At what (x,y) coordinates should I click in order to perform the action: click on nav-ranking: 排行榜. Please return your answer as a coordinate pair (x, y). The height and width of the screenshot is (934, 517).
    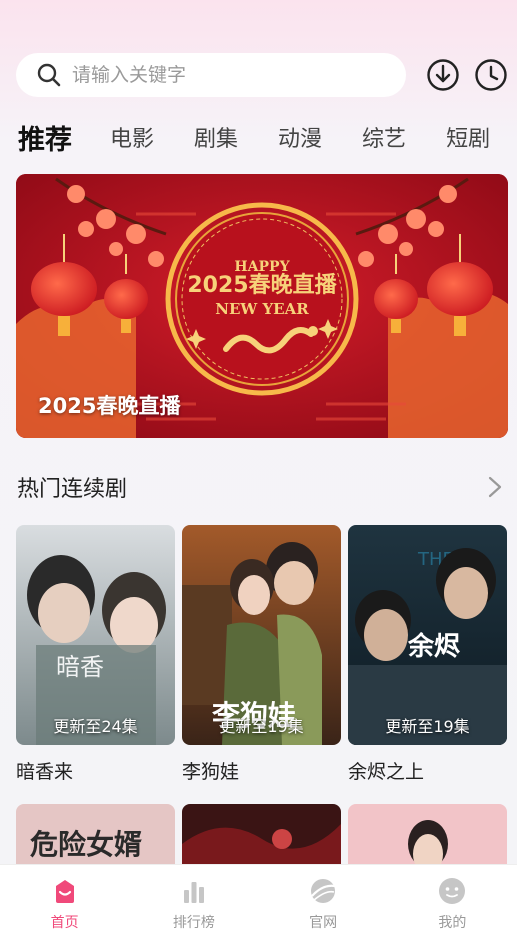
    Looking at the image, I should click on (193, 899).